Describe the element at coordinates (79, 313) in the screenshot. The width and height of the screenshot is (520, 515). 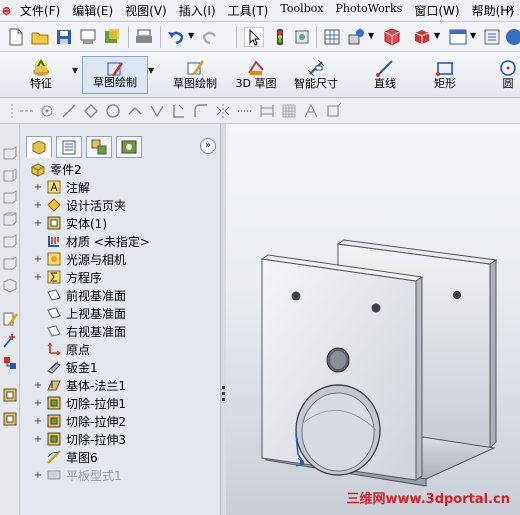
I see `tree-item: 上视基准面` at that location.